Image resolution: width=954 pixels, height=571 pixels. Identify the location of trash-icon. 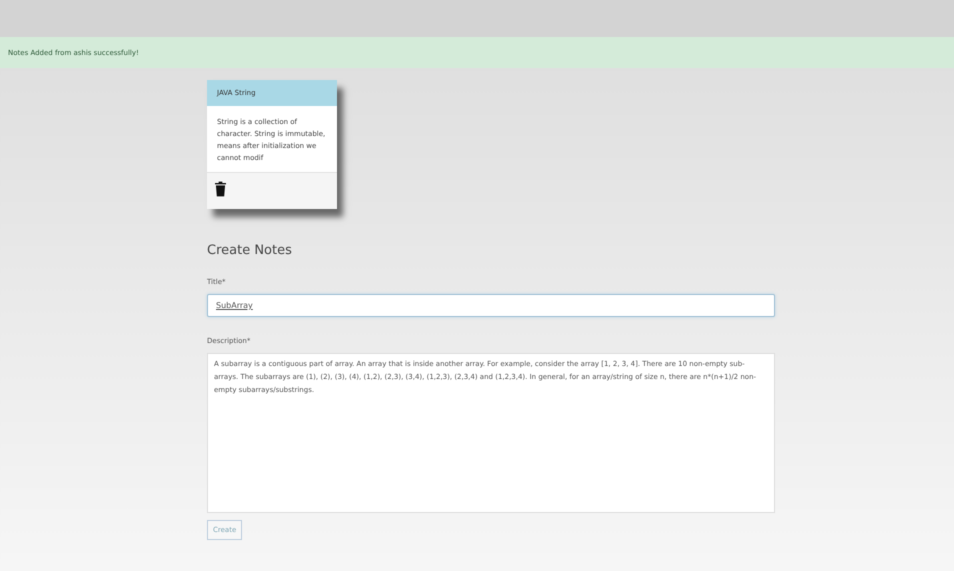
(220, 189).